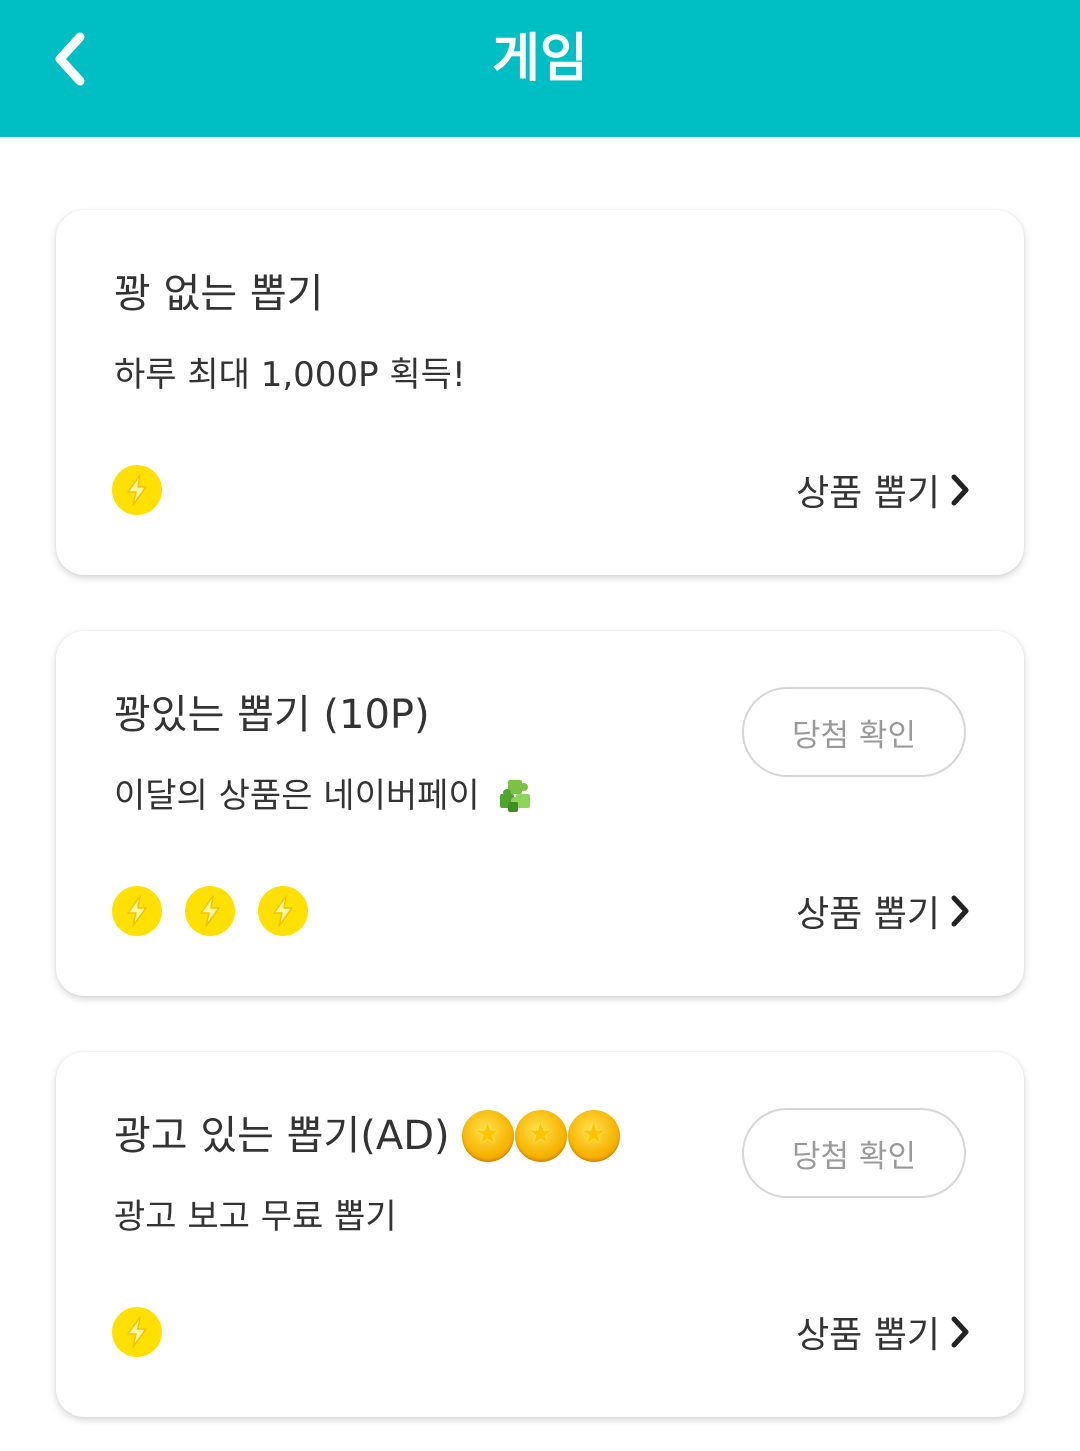  I want to click on card-title: 광고 있는 뽑기(AD), so click(367, 1136).